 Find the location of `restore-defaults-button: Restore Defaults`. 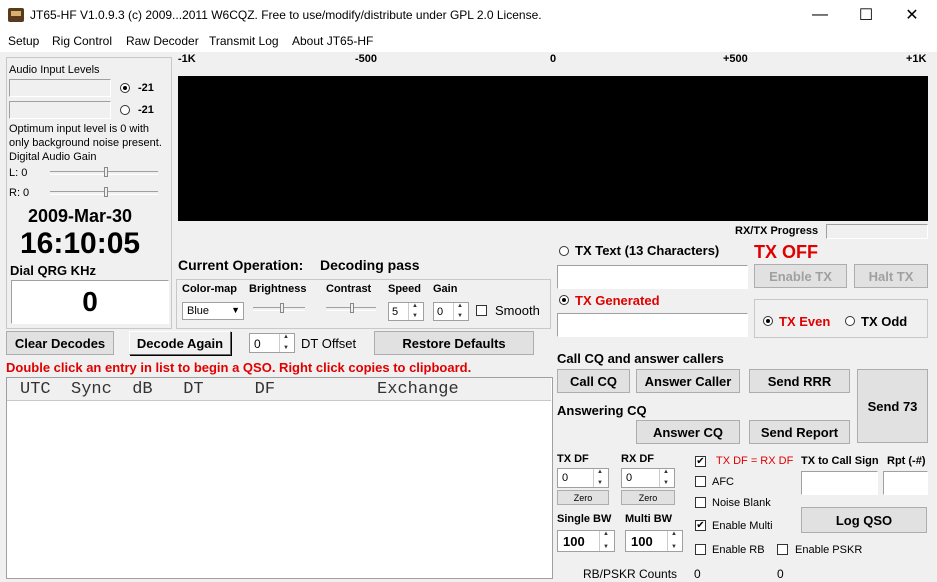

restore-defaults-button: Restore Defaults is located at coordinates (454, 343).